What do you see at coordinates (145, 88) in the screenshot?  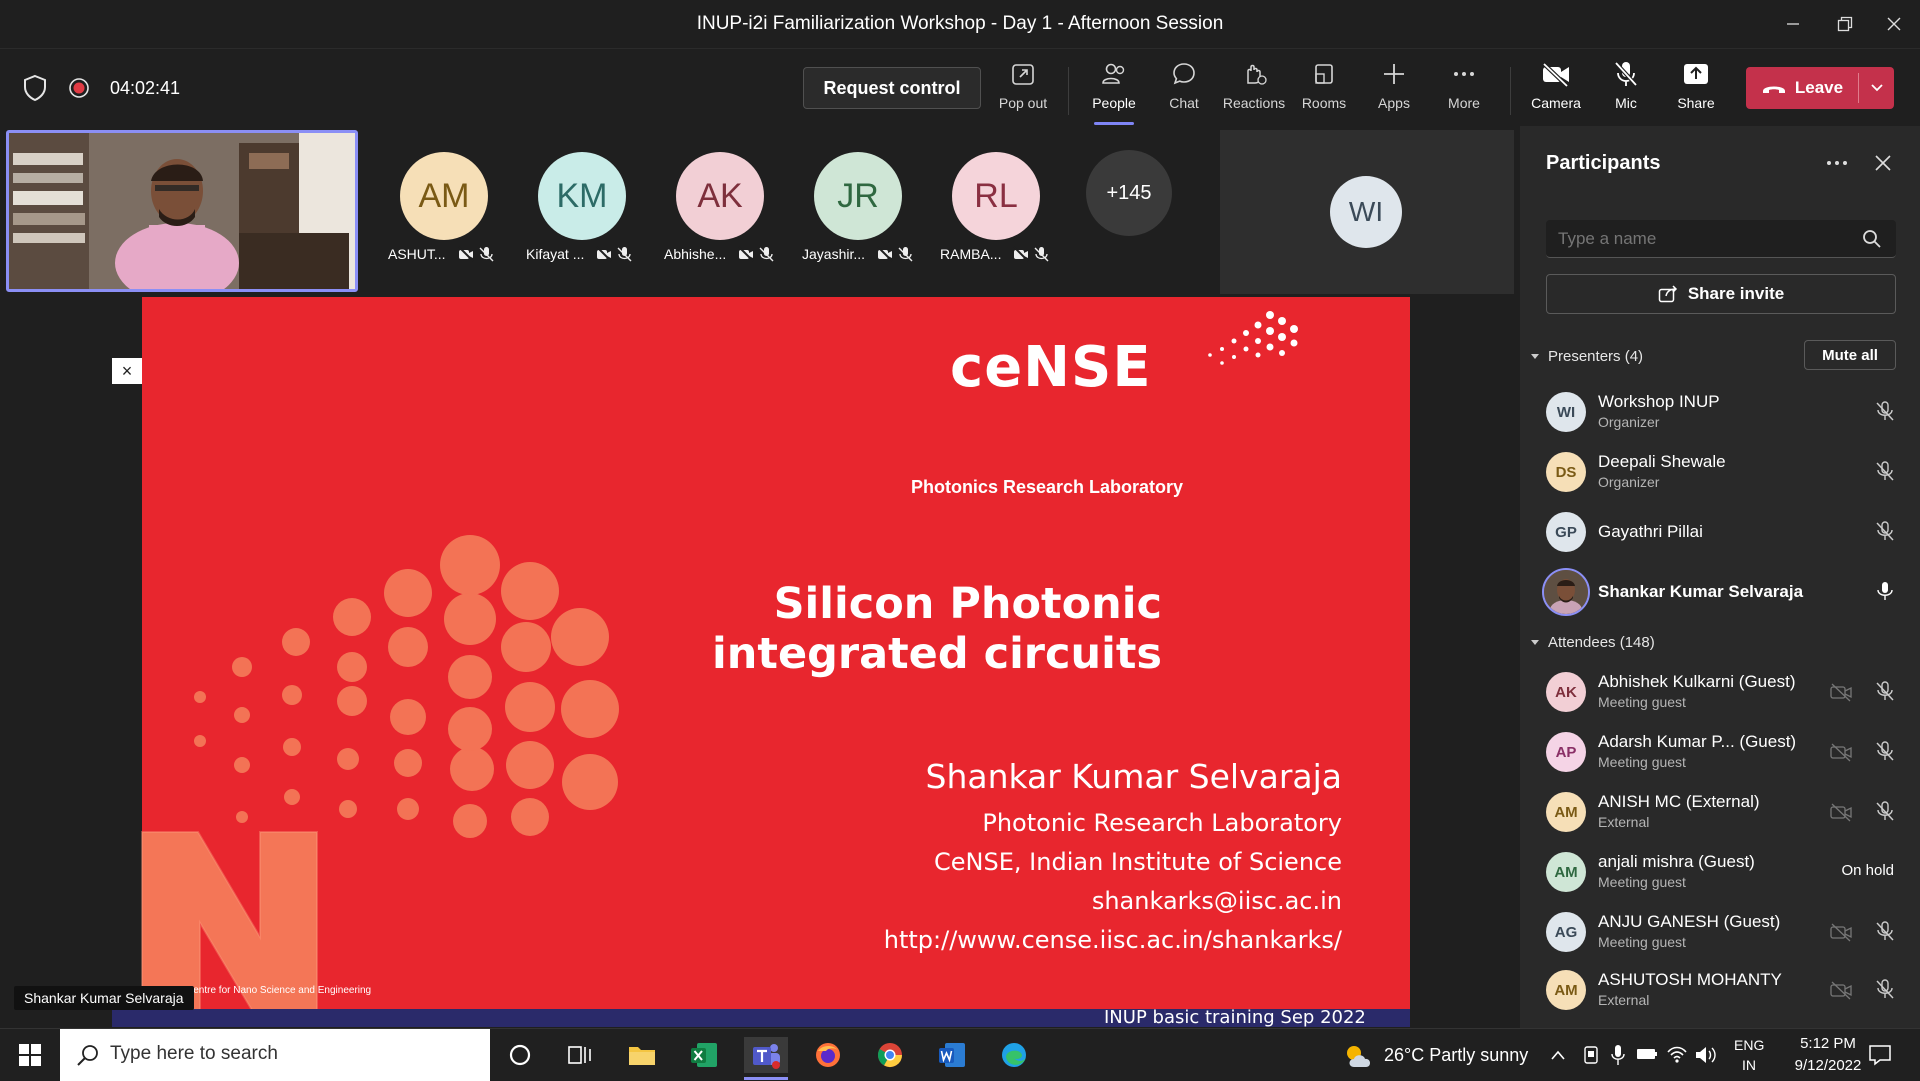 I see `meeting-timer: 04:02:41` at bounding box center [145, 88].